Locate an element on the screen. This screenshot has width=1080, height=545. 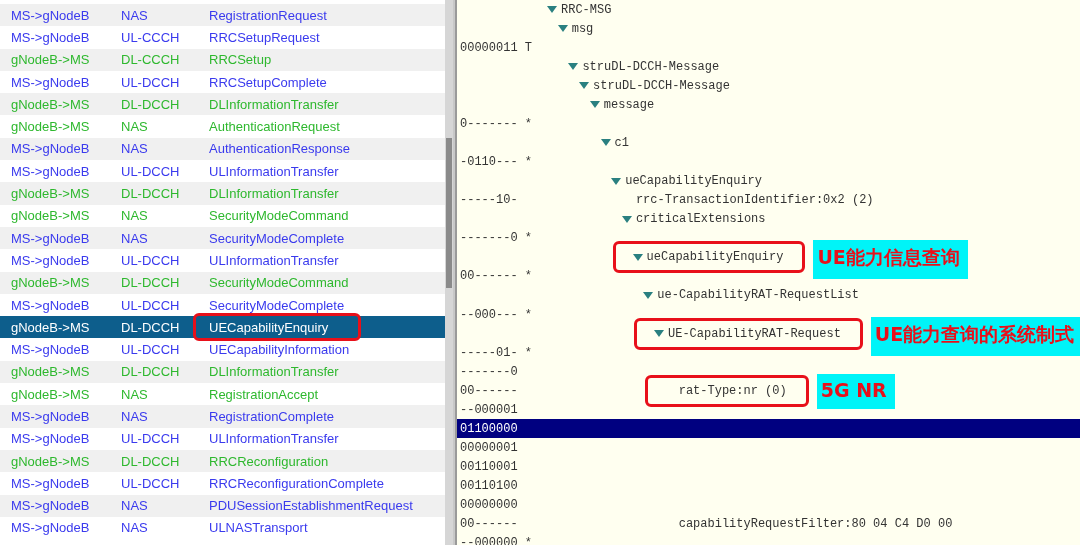
message-cell-text: RegistrationAccept is located at coordinates (264, 394).